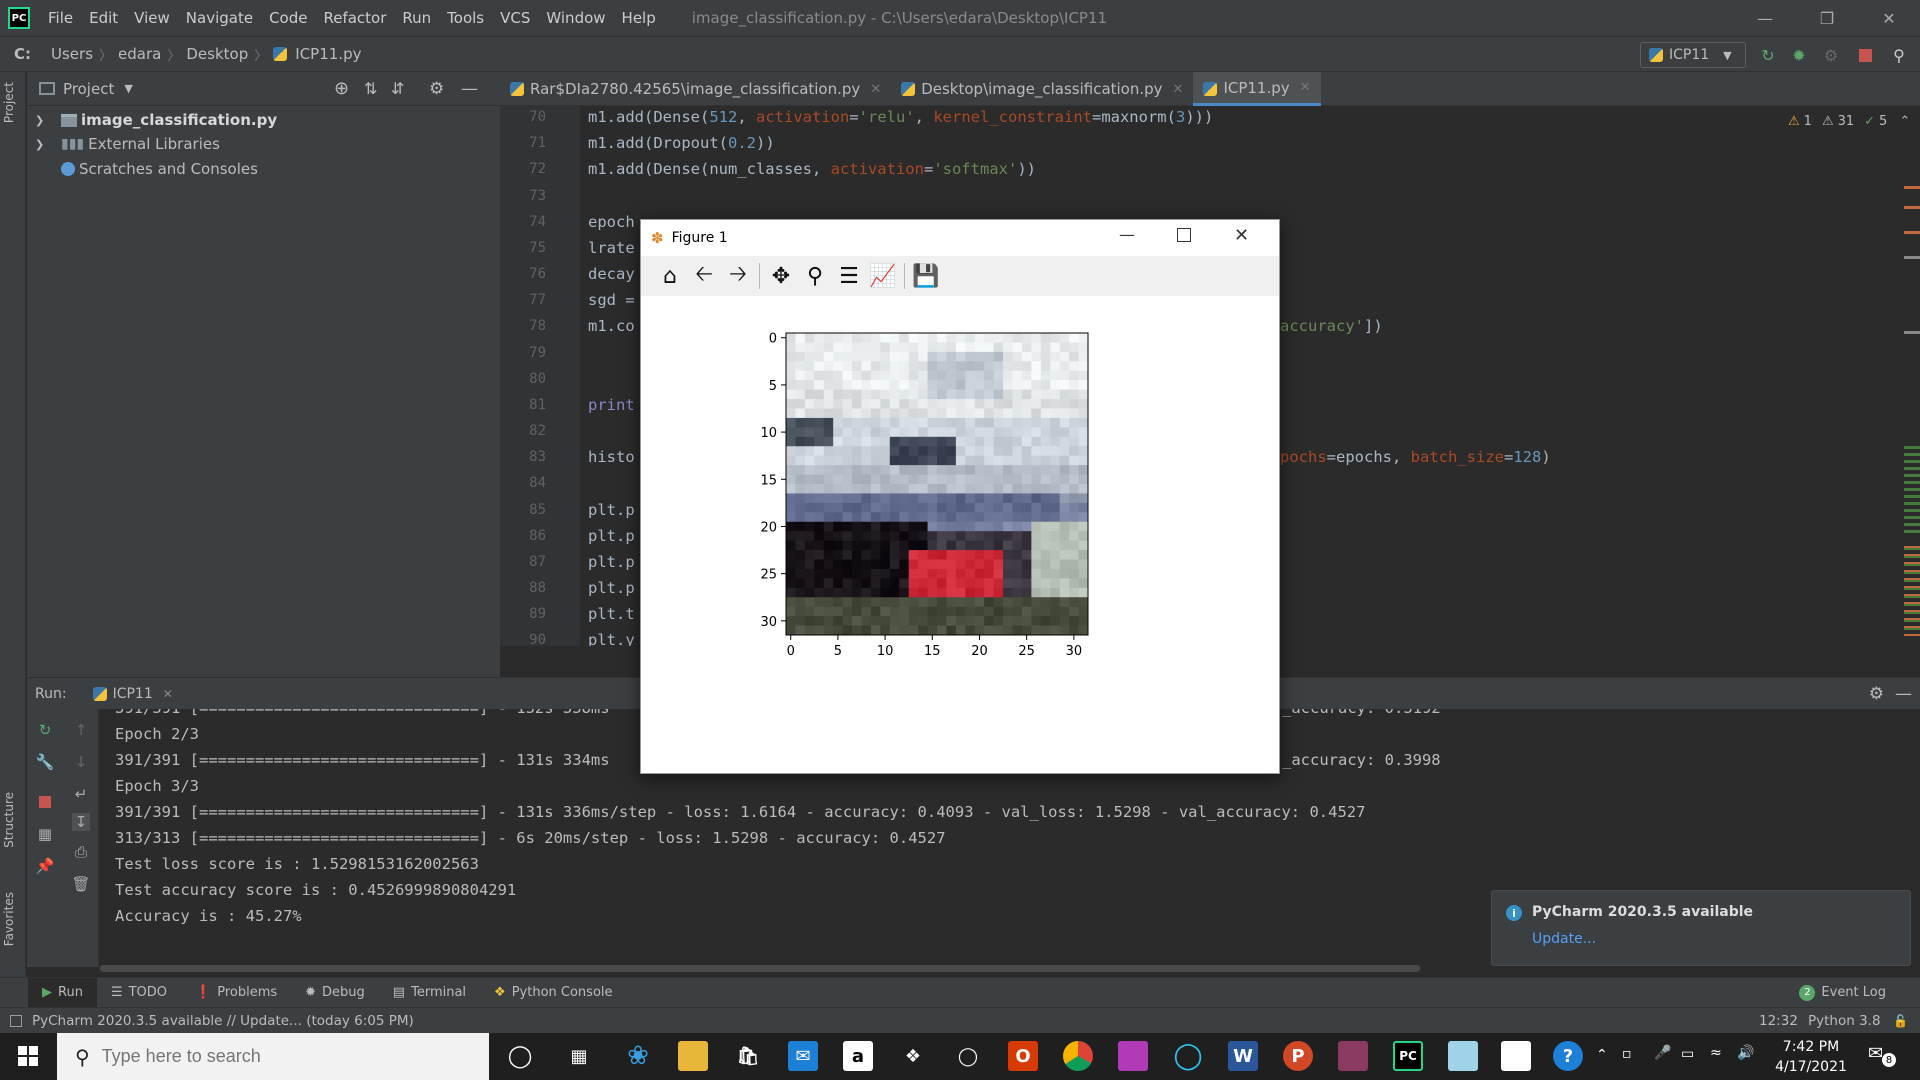 This screenshot has width=1920, height=1080. I want to click on pin-icon: 📌, so click(45, 866).